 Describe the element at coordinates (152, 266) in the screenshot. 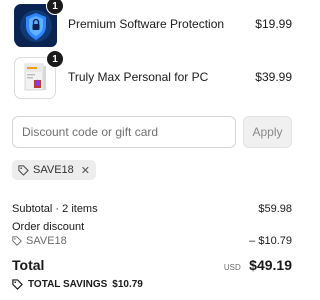

I see `total-row: Total USD $49.19` at that location.